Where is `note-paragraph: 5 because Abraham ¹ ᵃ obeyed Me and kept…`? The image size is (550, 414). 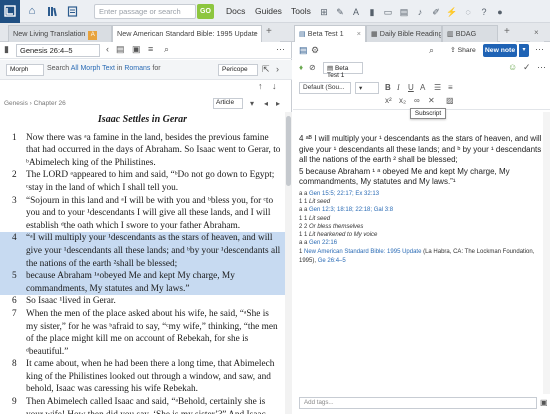 note-paragraph: 5 because Abraham ¹ ᵃ obeyed Me and kept… is located at coordinates (423, 177).